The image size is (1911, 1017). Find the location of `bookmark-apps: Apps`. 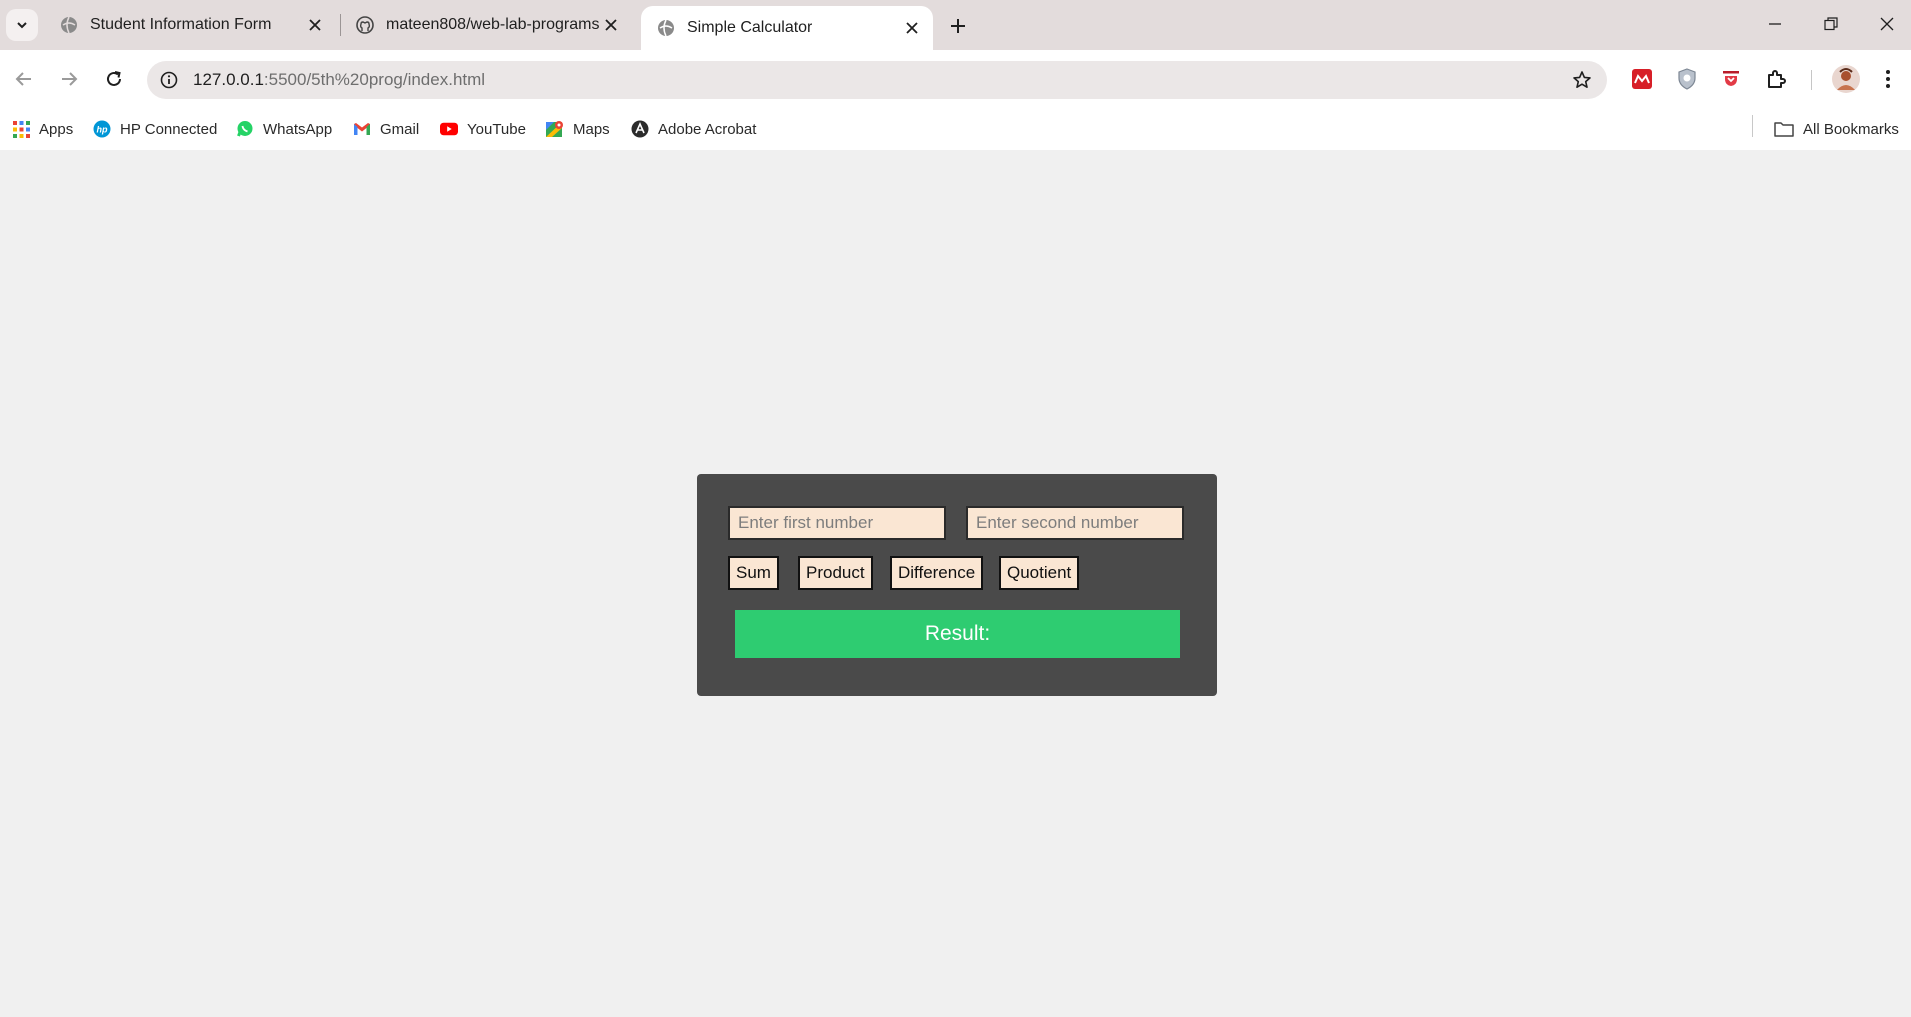

bookmark-apps: Apps is located at coordinates (42, 129).